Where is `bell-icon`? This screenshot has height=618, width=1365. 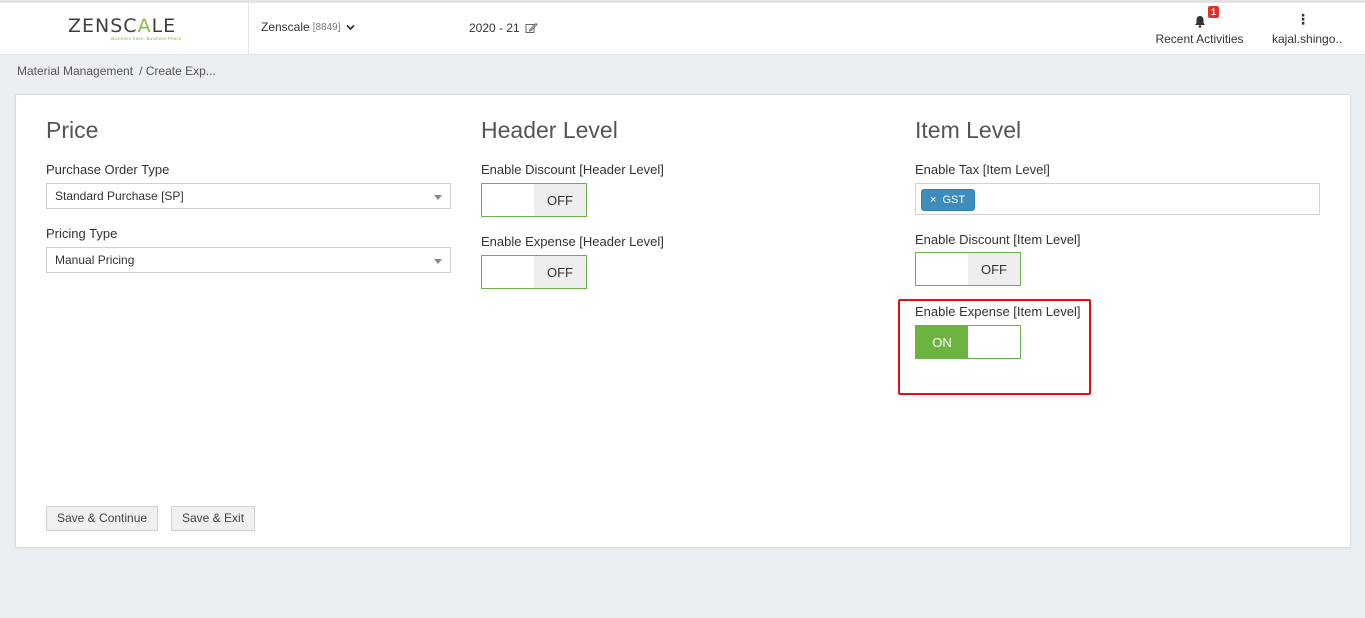 bell-icon is located at coordinates (1199, 22).